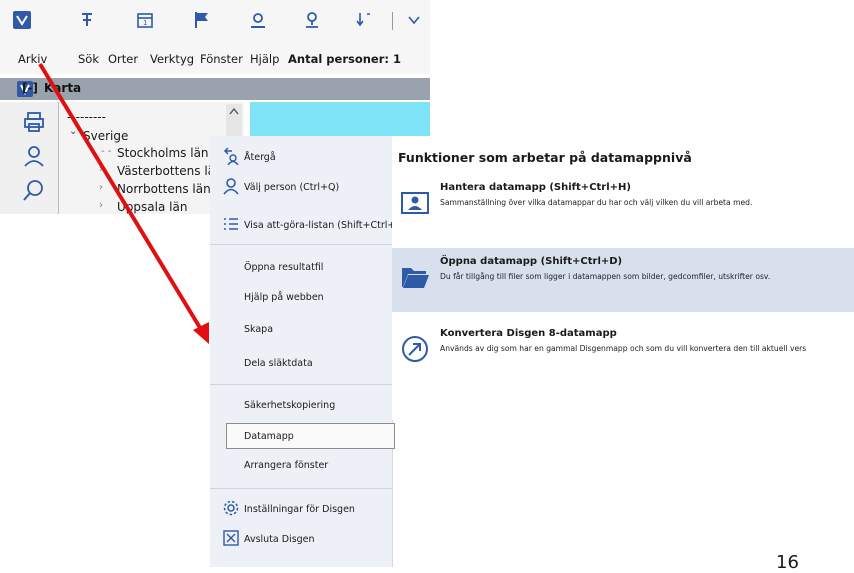 Image resolution: width=854 pixels, height=573 pixels. What do you see at coordinates (787, 562) in the screenshot?
I see `page-number: 16` at bounding box center [787, 562].